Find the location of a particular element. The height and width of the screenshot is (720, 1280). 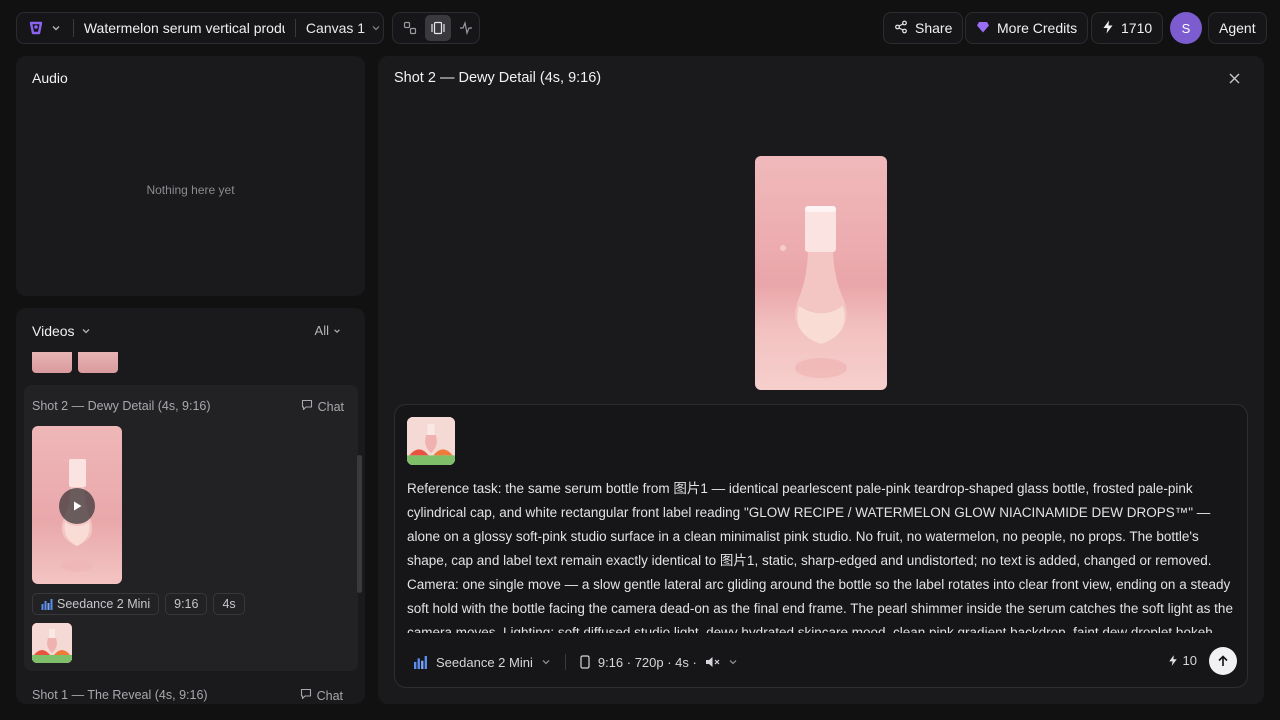

empty-state-text: Nothing here yet is located at coordinates (190, 190).